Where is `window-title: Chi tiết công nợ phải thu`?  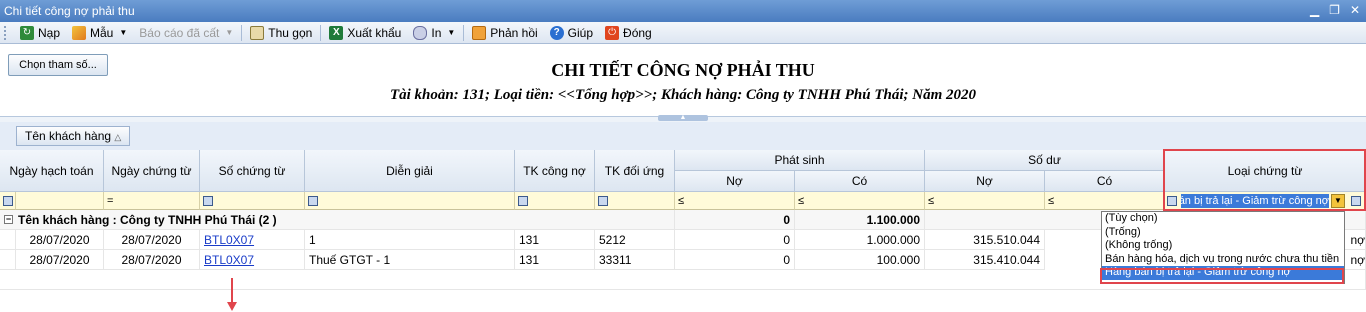 window-title: Chi tiết công nợ phải thu is located at coordinates (69, 11).